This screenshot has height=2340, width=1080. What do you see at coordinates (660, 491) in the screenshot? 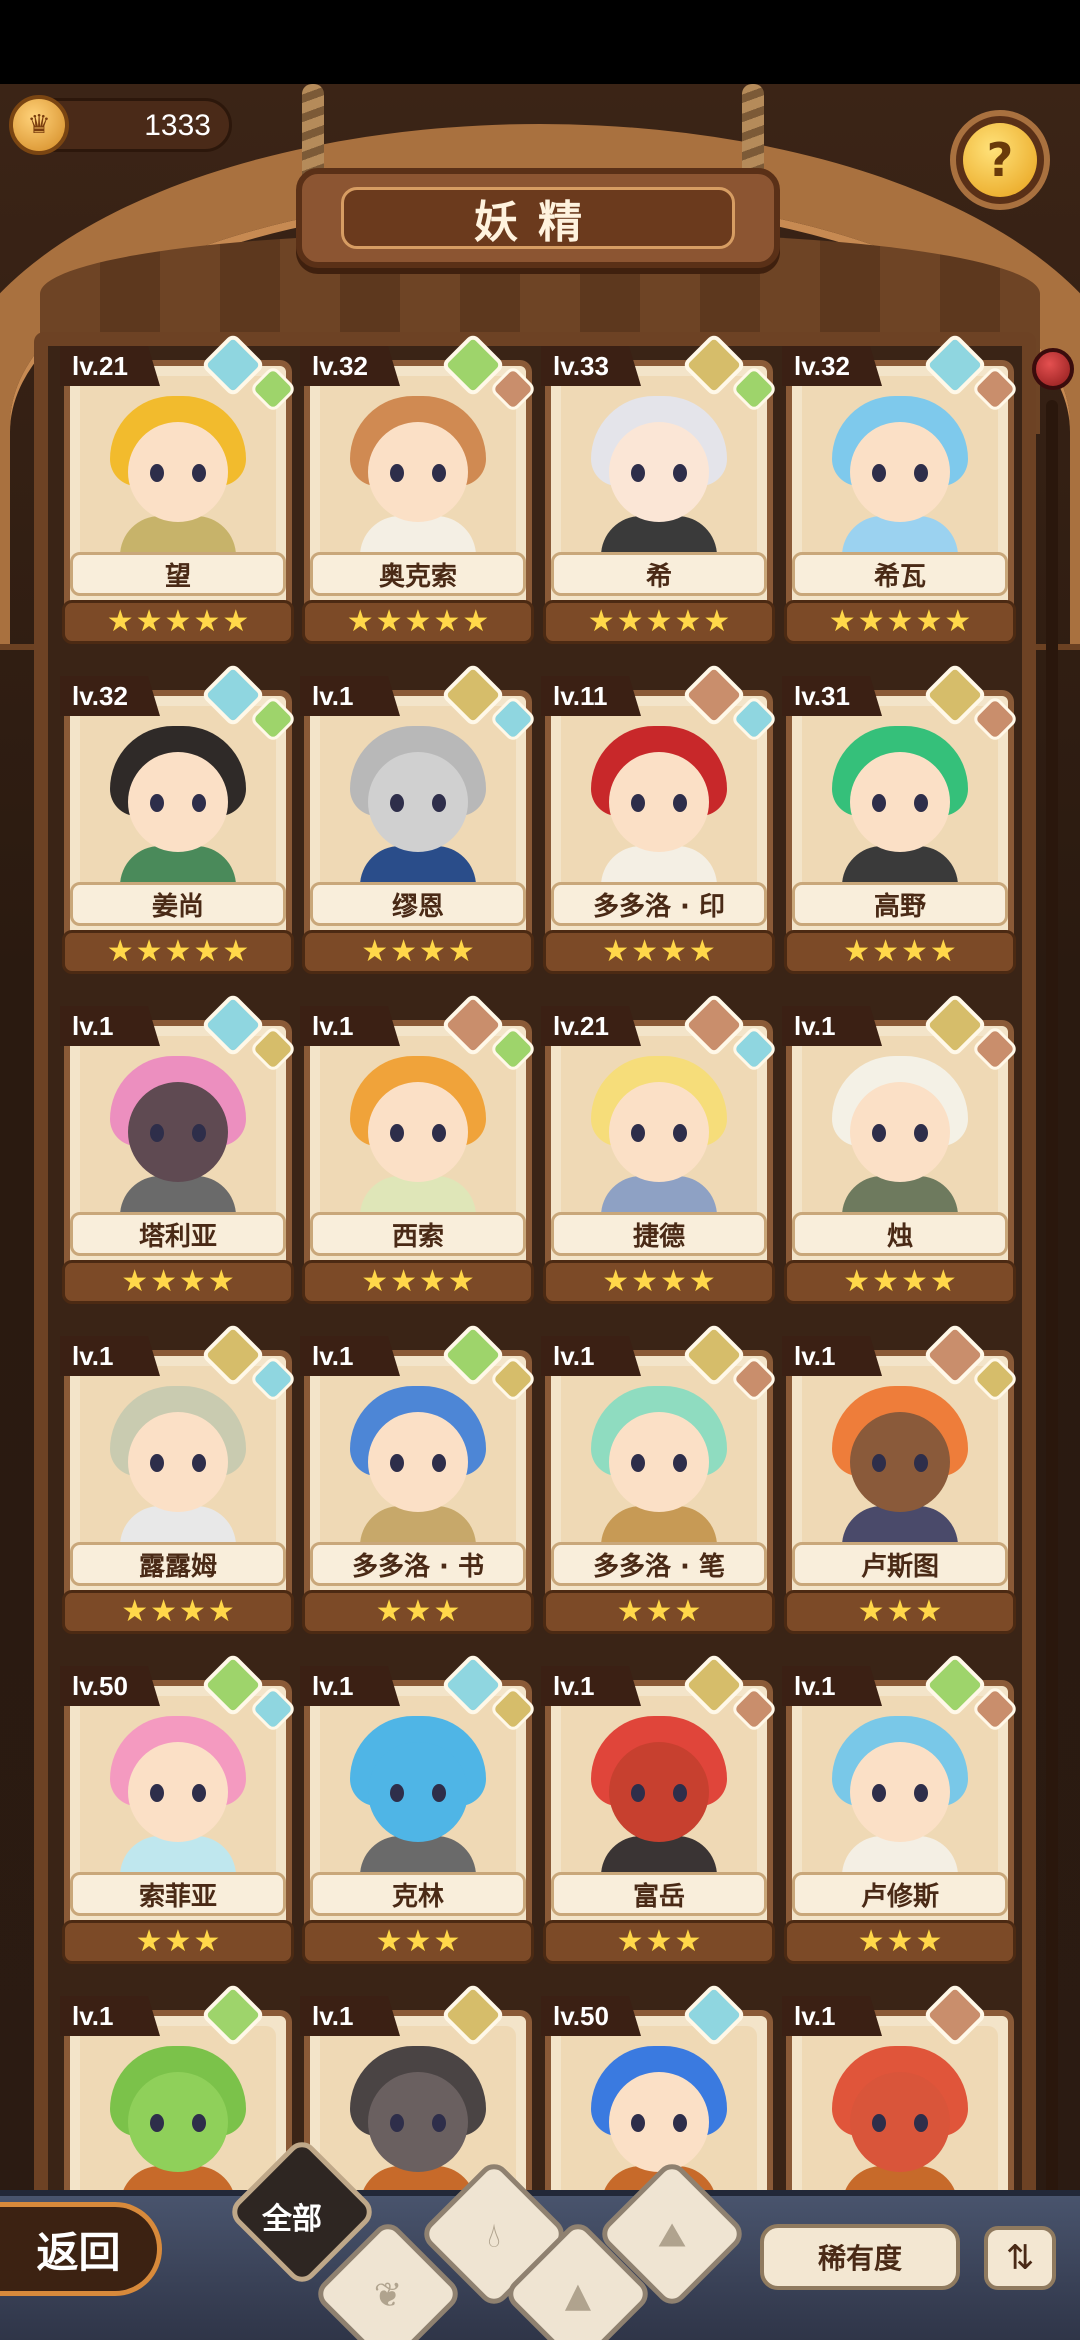
I see `fairy-card: lv.33 希 ★ ★ ★ ★ ★` at bounding box center [660, 491].